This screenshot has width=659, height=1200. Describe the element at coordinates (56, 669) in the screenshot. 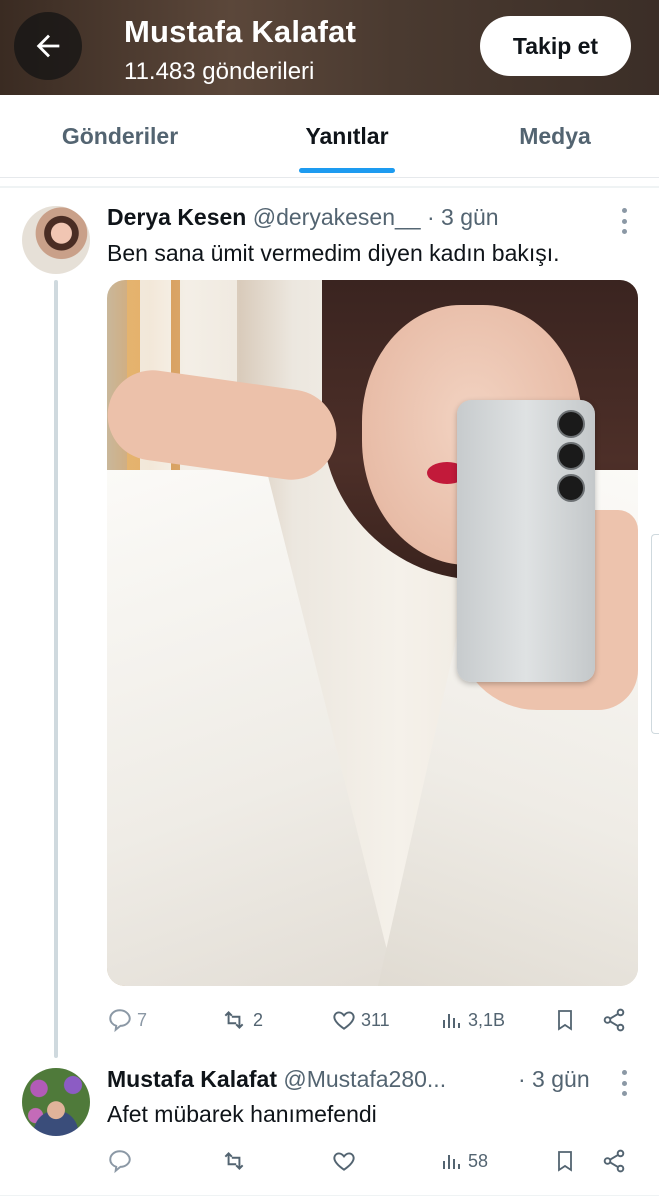

I see `thread-line` at that location.